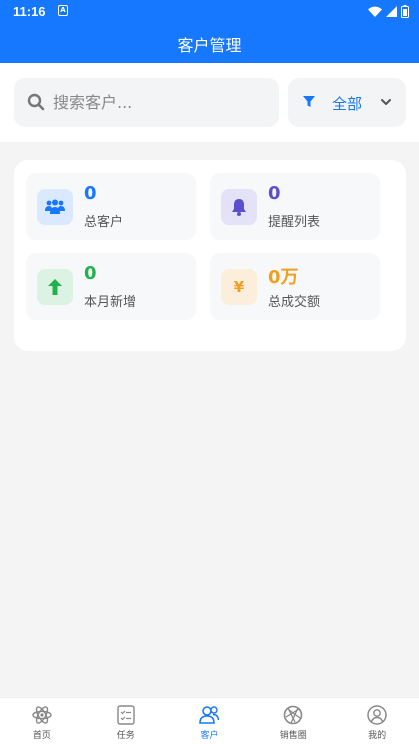  What do you see at coordinates (391, 11) in the screenshot?
I see `signal-icon` at bounding box center [391, 11].